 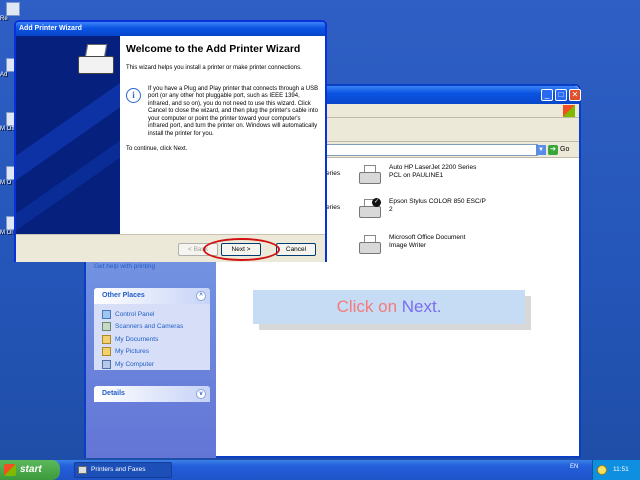 I want to click on link-control-panel: Control Panel, so click(x=152, y=314).